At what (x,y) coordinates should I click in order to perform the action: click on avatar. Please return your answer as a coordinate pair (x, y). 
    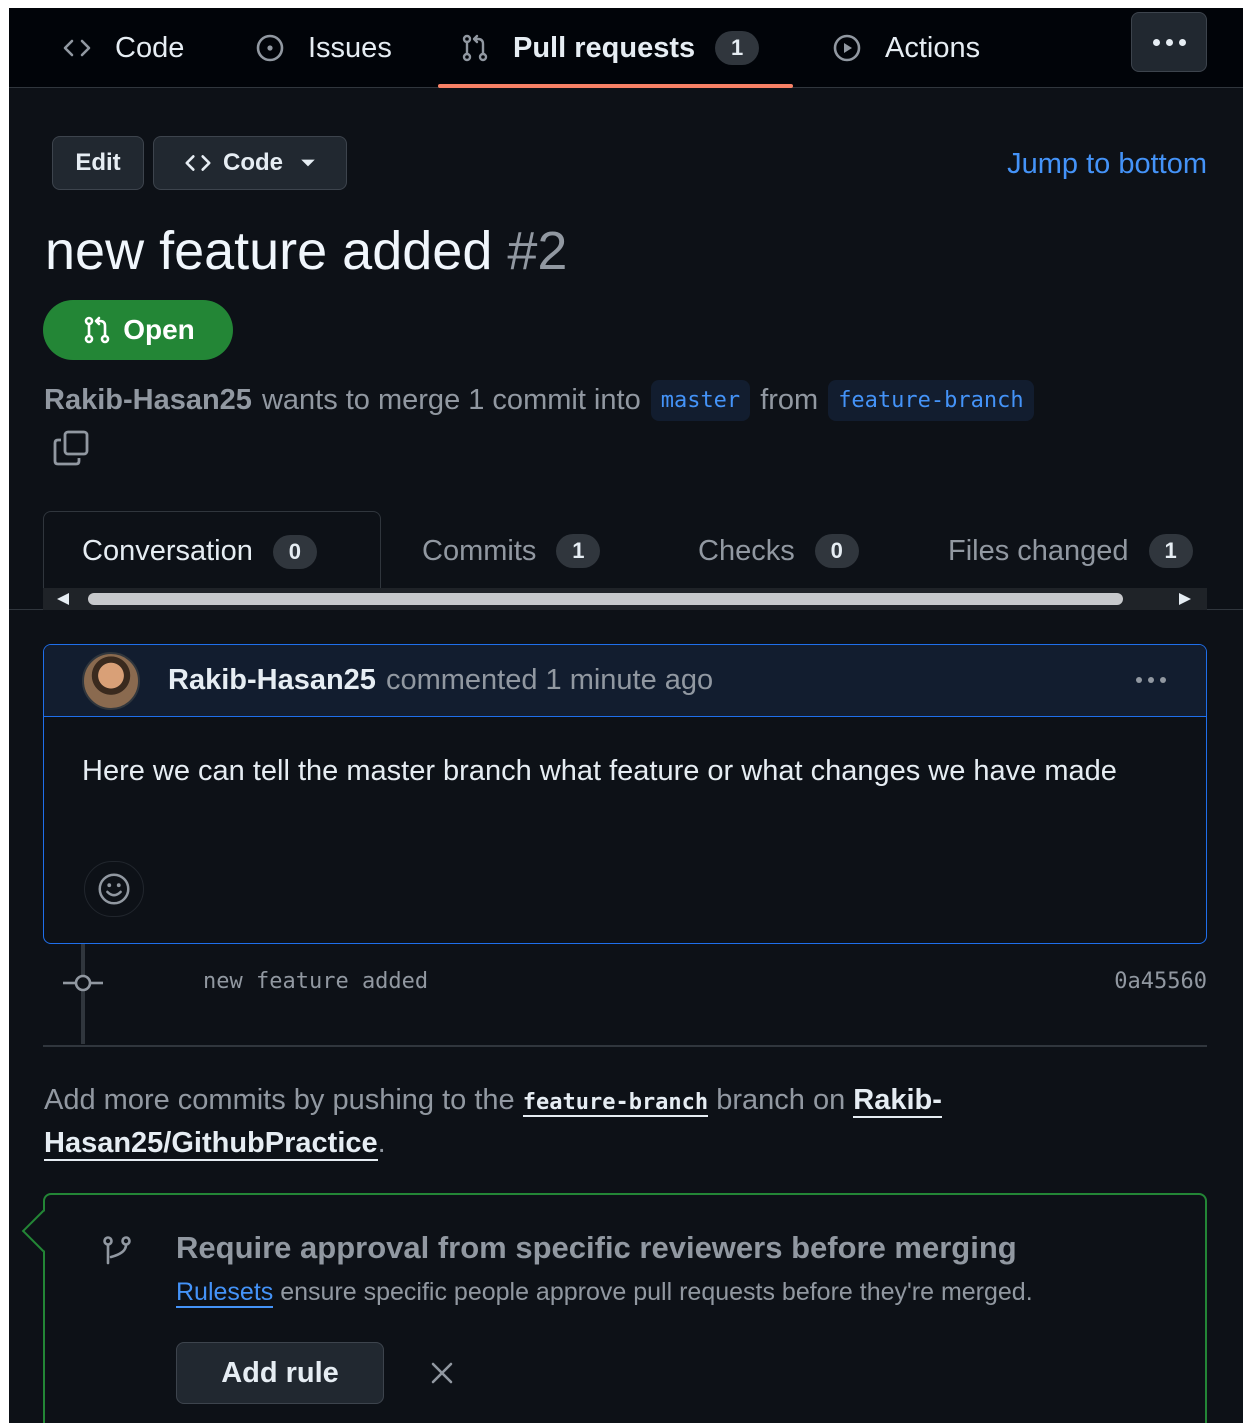
    Looking at the image, I should click on (111, 680).